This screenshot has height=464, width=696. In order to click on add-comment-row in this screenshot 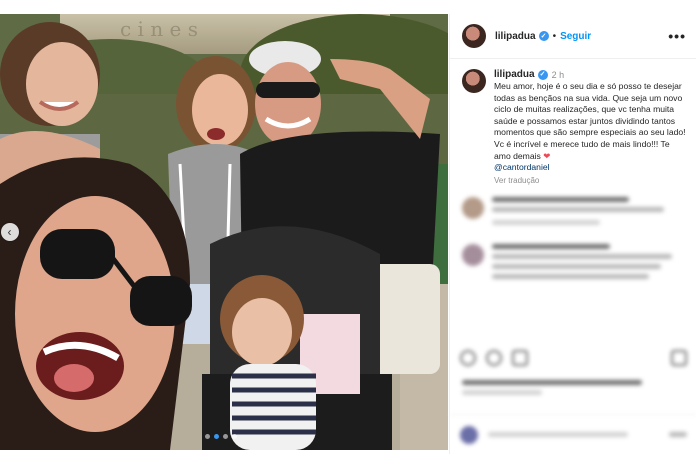, I will do `click(573, 434)`.